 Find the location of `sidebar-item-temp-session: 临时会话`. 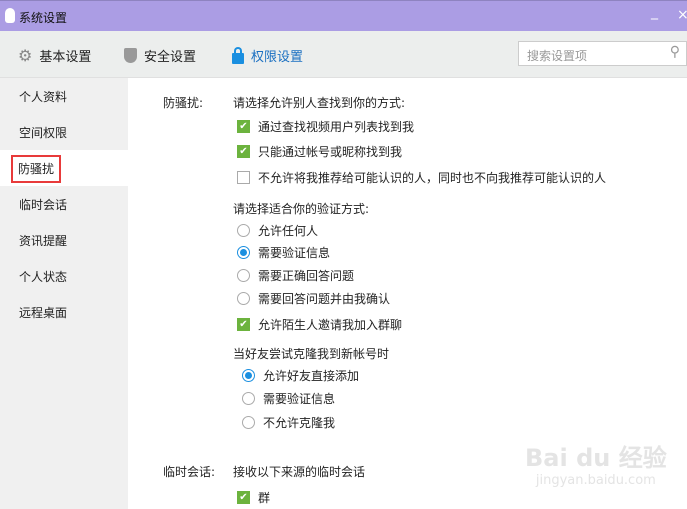

sidebar-item-temp-session: 临时会话 is located at coordinates (64, 204).